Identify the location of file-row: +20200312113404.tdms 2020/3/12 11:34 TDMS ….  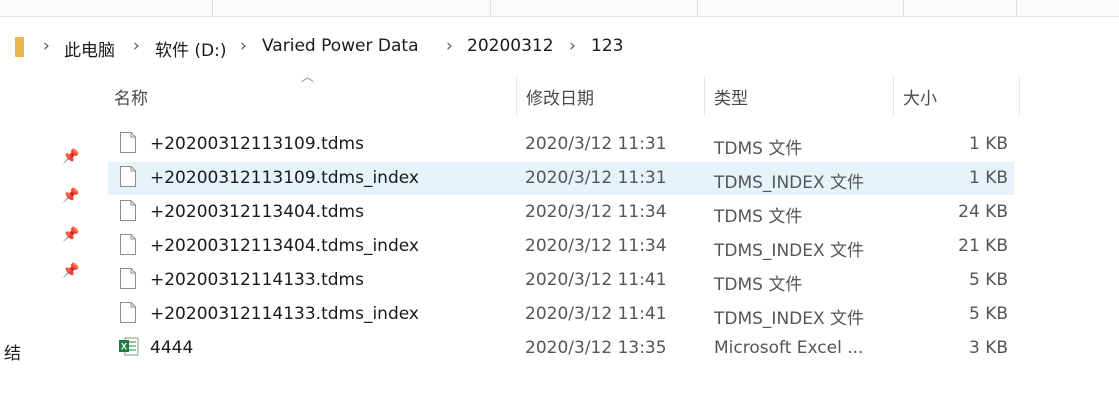
(561, 212).